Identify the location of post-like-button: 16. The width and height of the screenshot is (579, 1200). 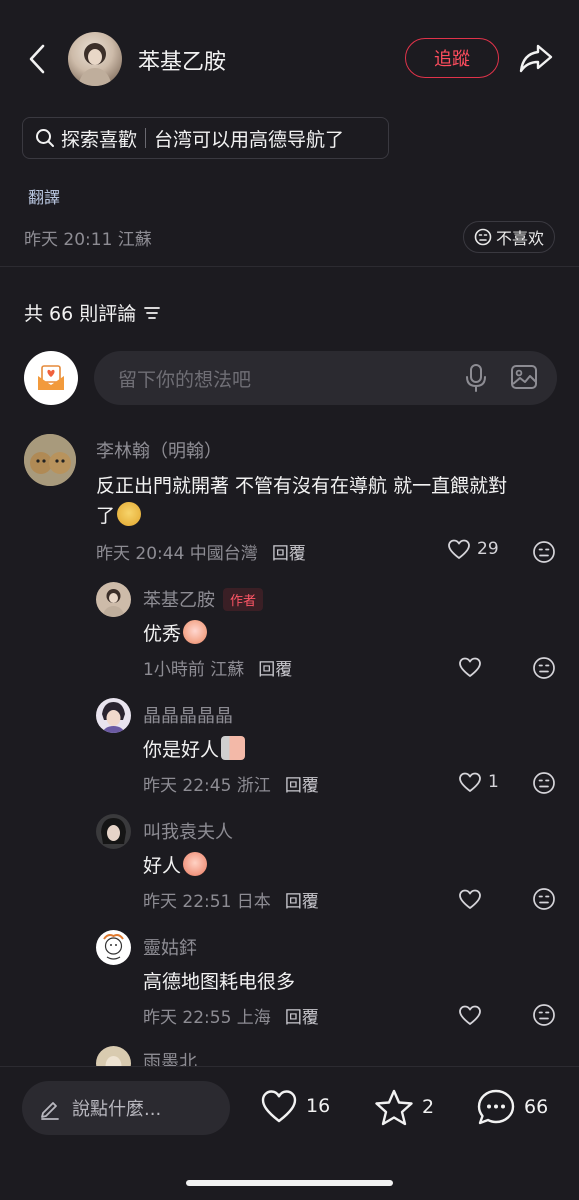
(295, 1106).